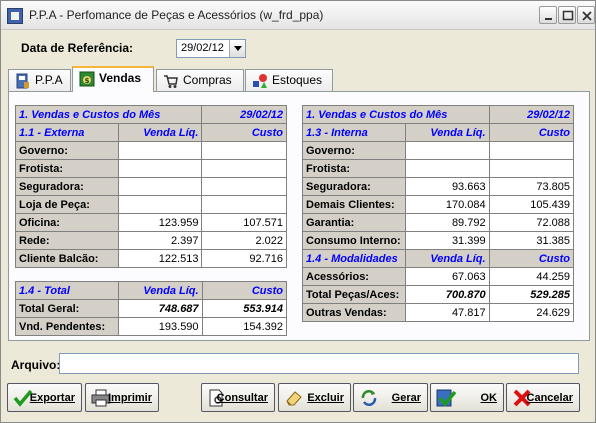 This screenshot has height=423, width=596. What do you see at coordinates (319, 363) in the screenshot?
I see `arquivo-input` at bounding box center [319, 363].